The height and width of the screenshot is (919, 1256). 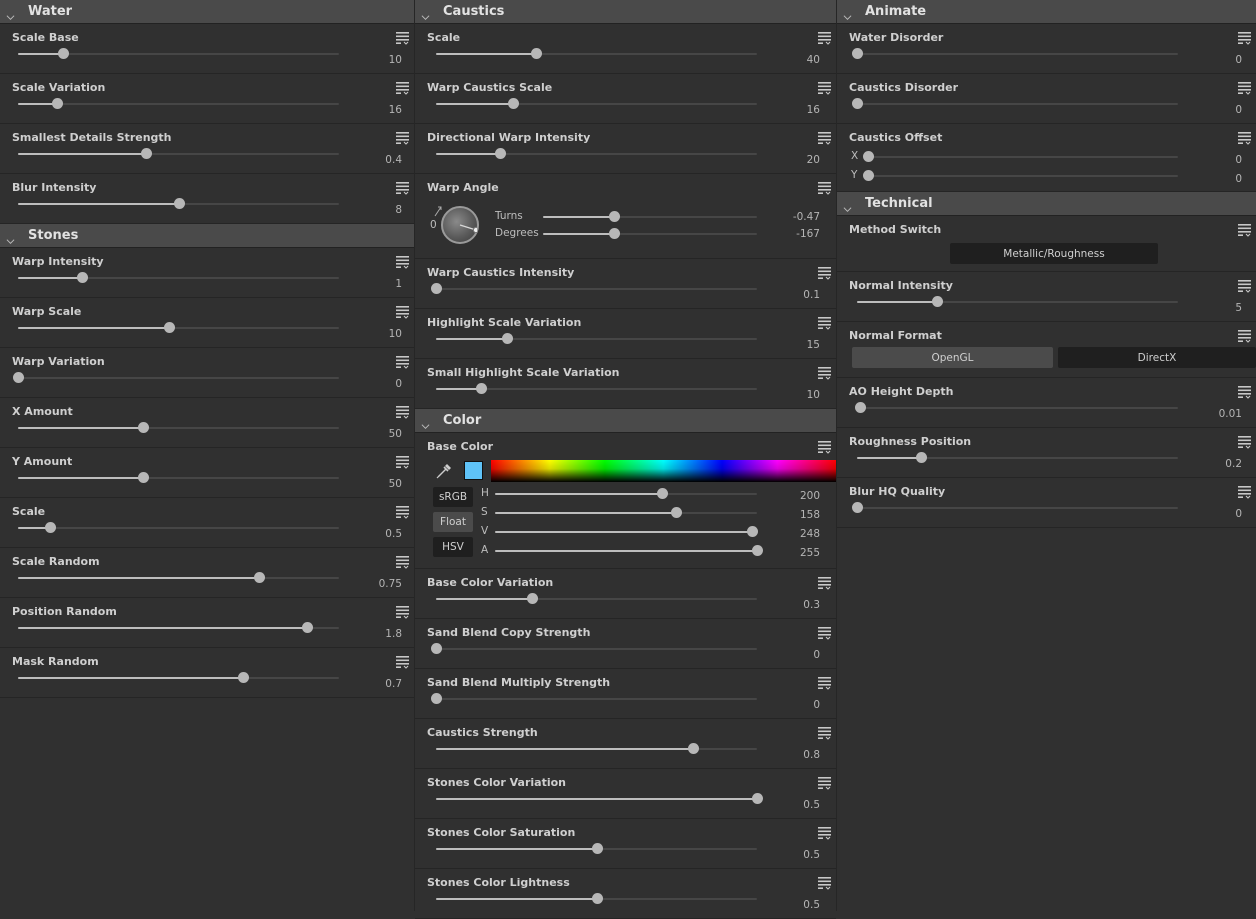 I want to click on channel-slider-a, so click(x=629, y=551).